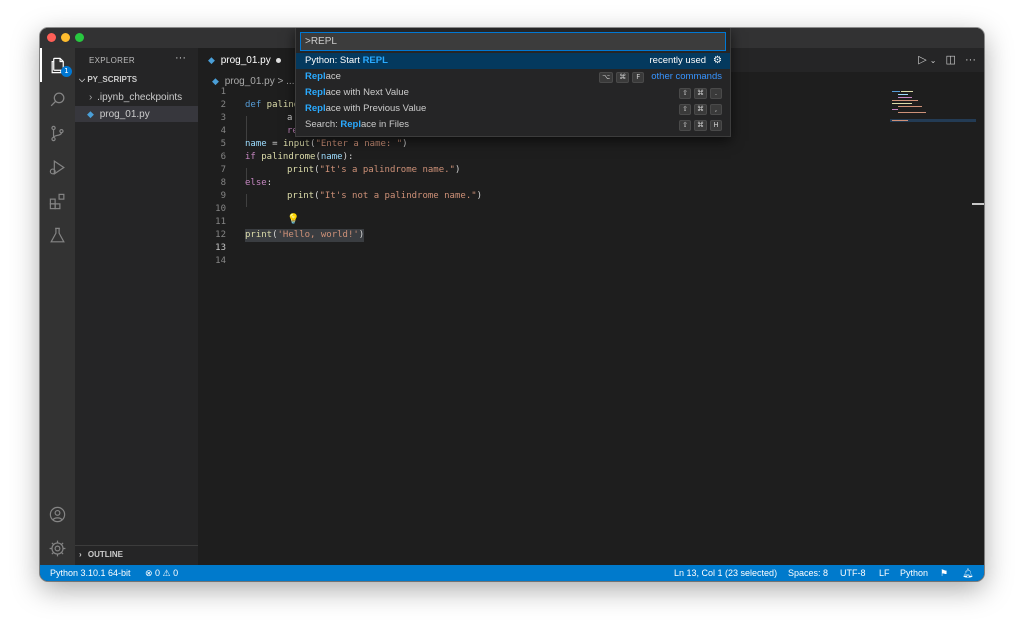 The height and width of the screenshot is (634, 1024). Describe the element at coordinates (513, 61) in the screenshot. I see `command-item-python-start-repl: Python: Start REPL recently used ⚙` at that location.